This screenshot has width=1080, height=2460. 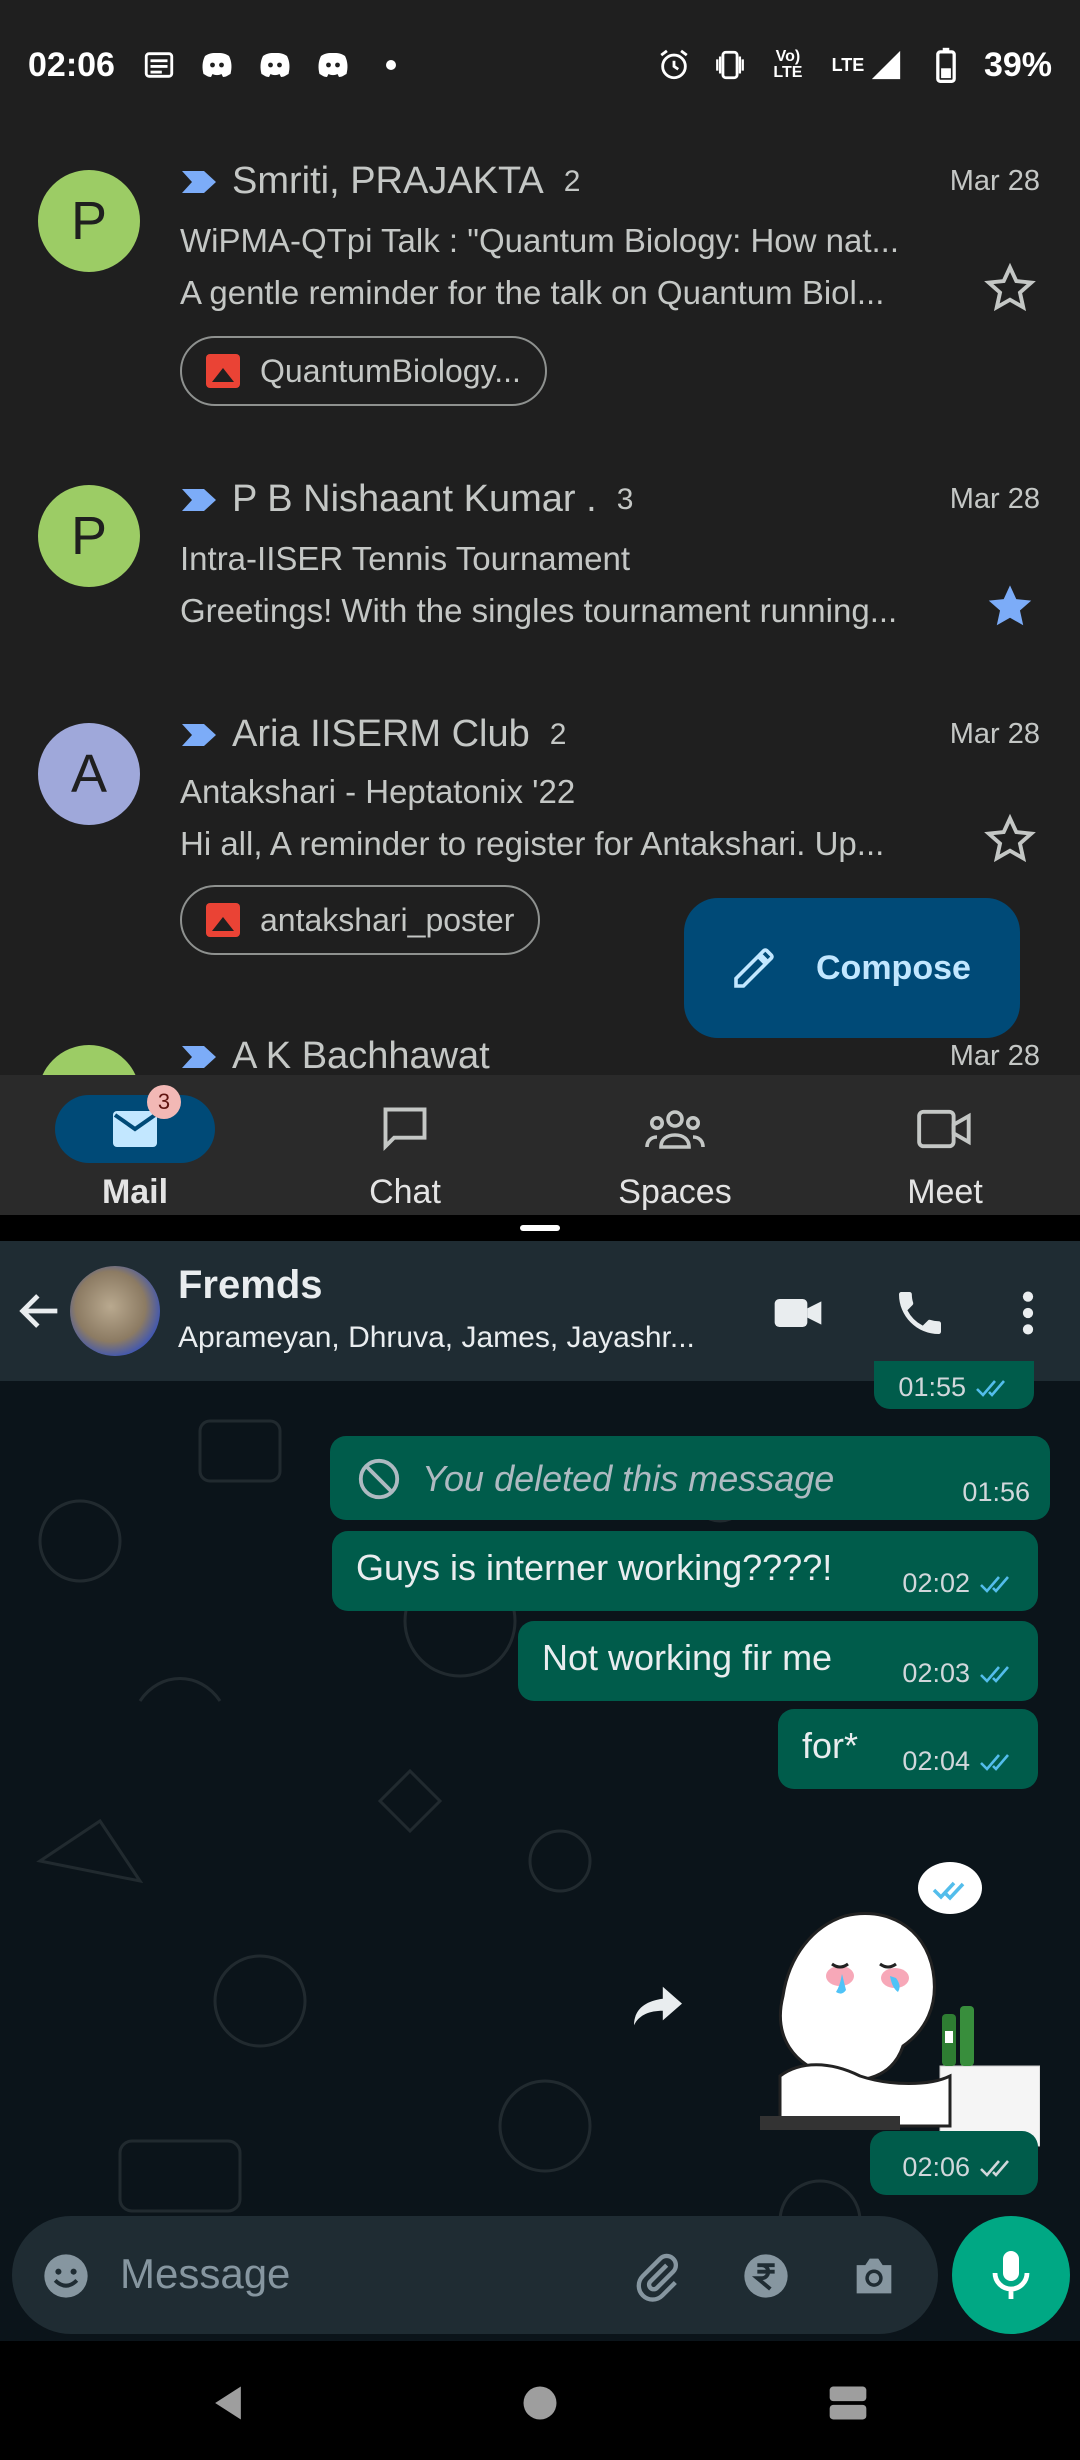 What do you see at coordinates (798, 1313) in the screenshot?
I see `video-call-icon` at bounding box center [798, 1313].